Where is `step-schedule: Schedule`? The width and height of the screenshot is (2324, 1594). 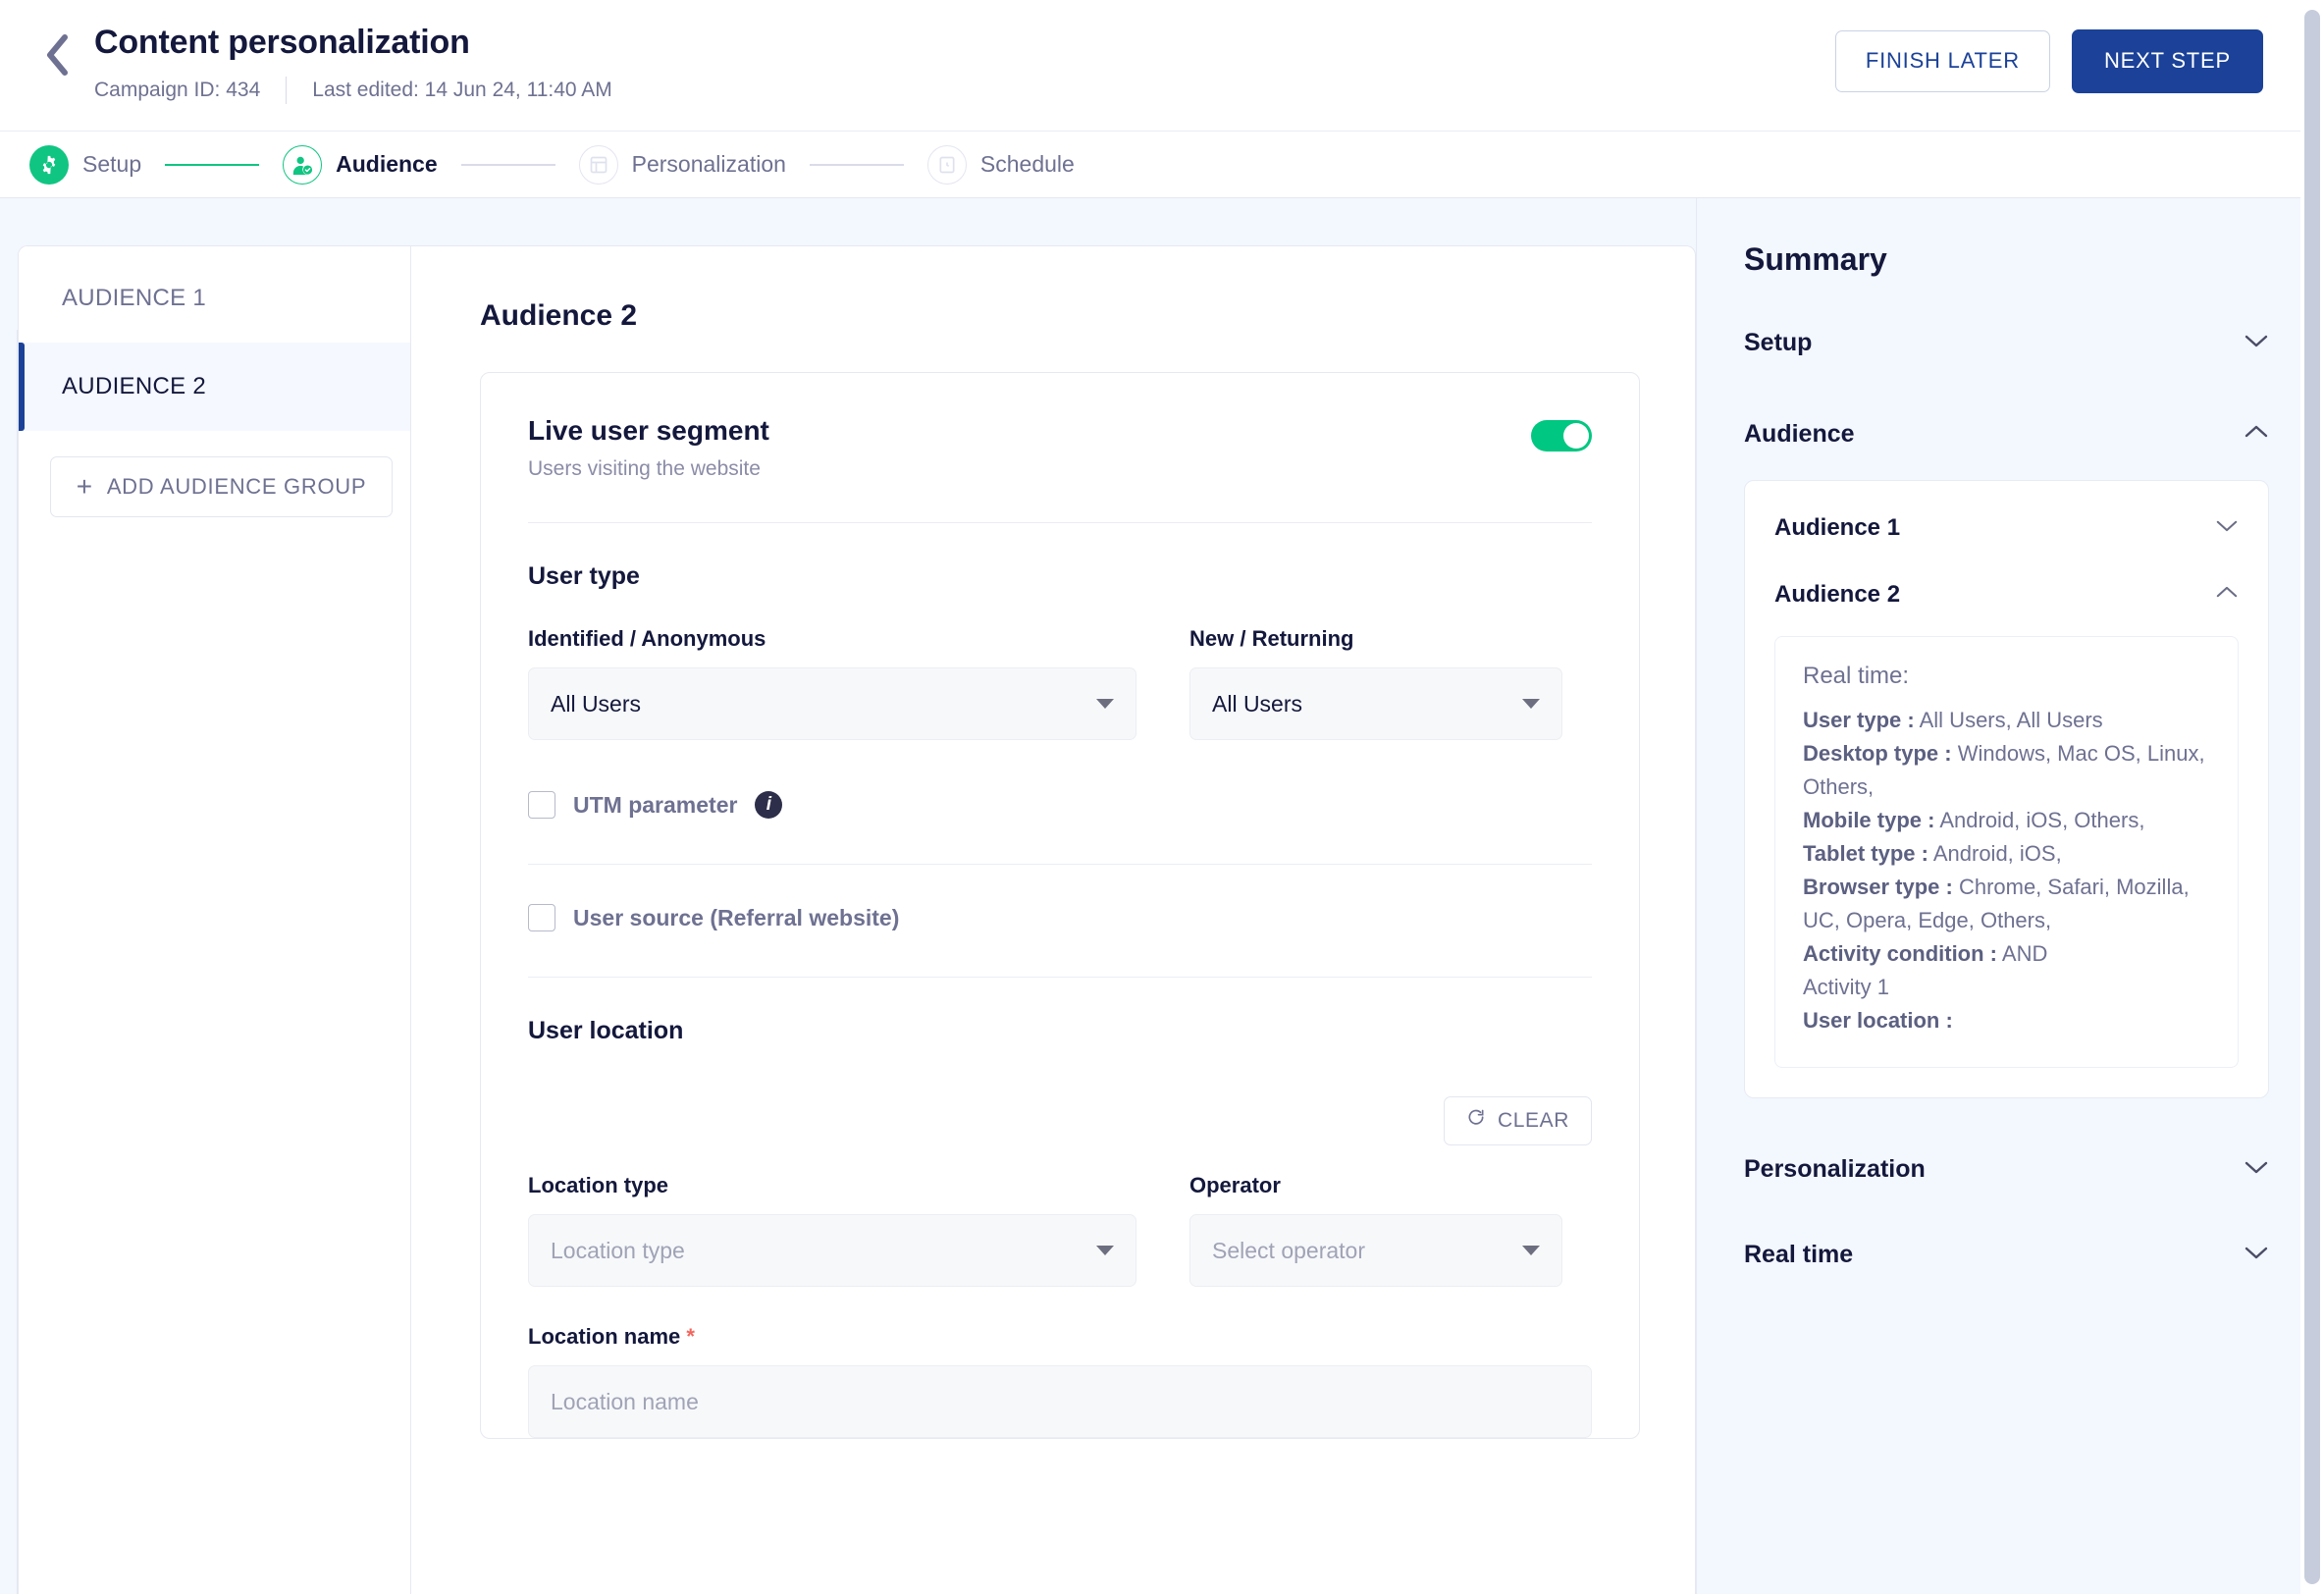 step-schedule: Schedule is located at coordinates (1001, 164).